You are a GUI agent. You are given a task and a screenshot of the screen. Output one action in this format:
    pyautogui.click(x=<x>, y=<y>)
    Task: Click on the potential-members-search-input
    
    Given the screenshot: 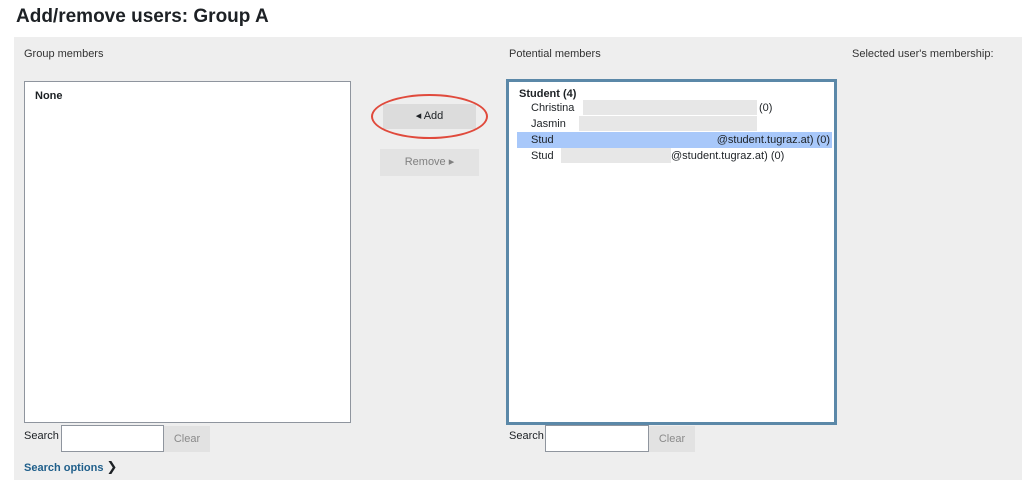 What is the action you would take?
    pyautogui.click(x=597, y=438)
    